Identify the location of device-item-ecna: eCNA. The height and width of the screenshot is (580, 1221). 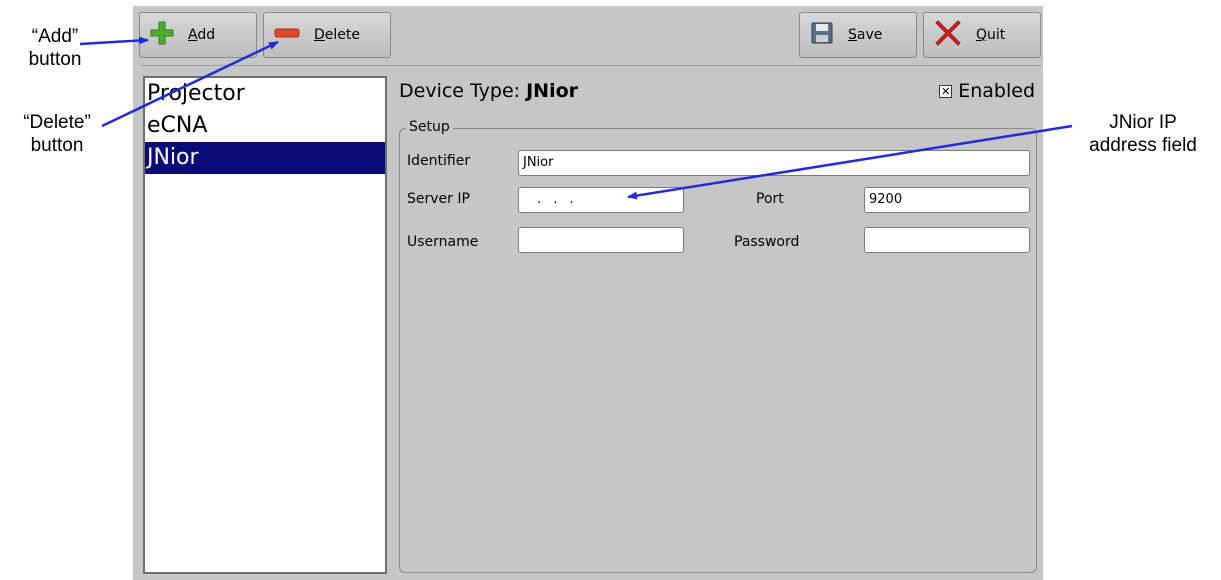
(265, 126).